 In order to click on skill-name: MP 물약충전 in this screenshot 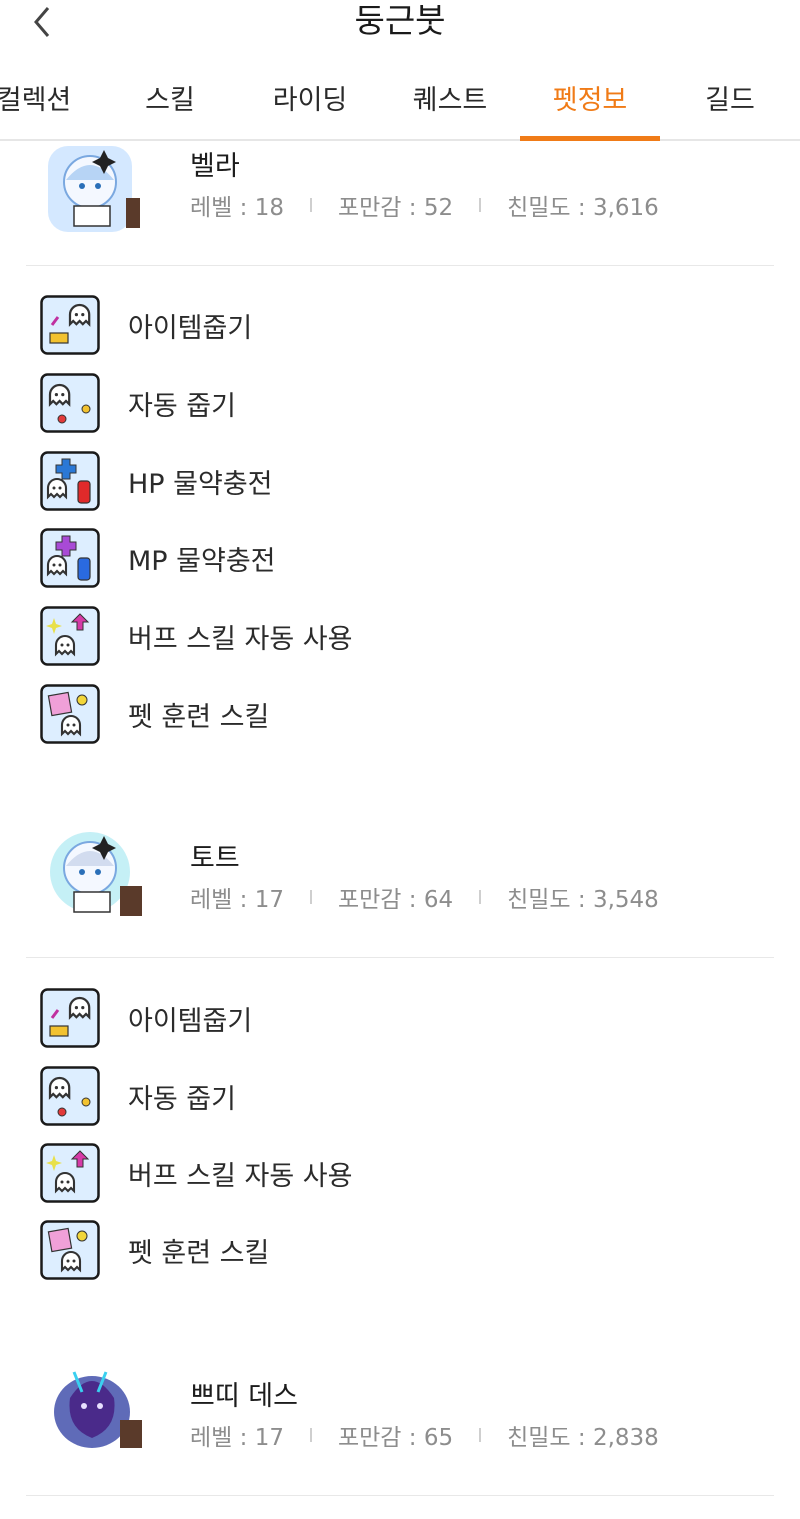, I will do `click(202, 561)`.